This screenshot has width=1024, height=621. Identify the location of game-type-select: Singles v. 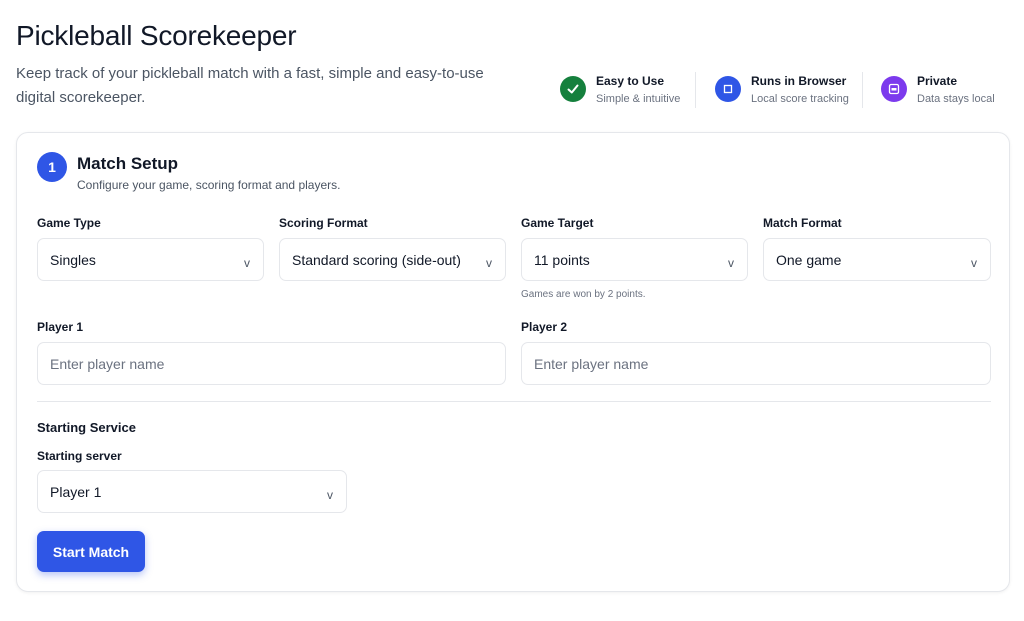
(150, 259).